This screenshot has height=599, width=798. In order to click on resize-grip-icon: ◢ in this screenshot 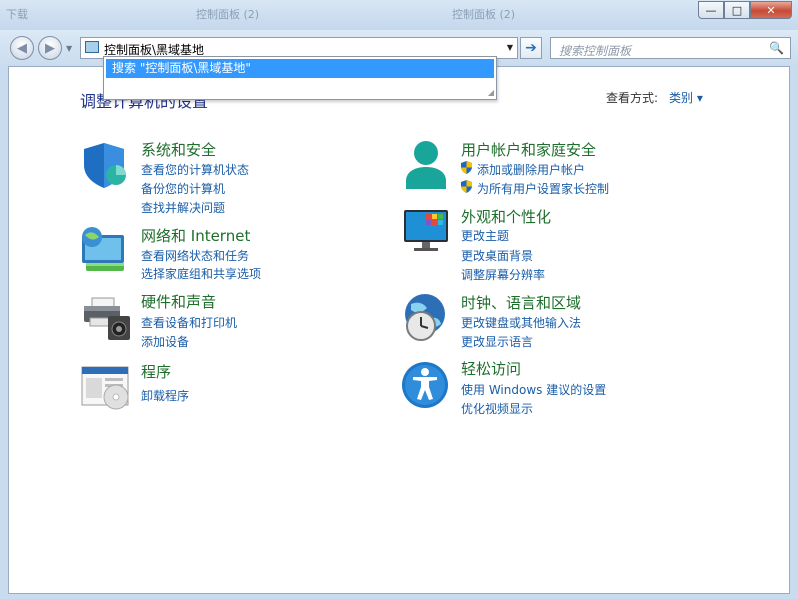, I will do `click(491, 92)`.